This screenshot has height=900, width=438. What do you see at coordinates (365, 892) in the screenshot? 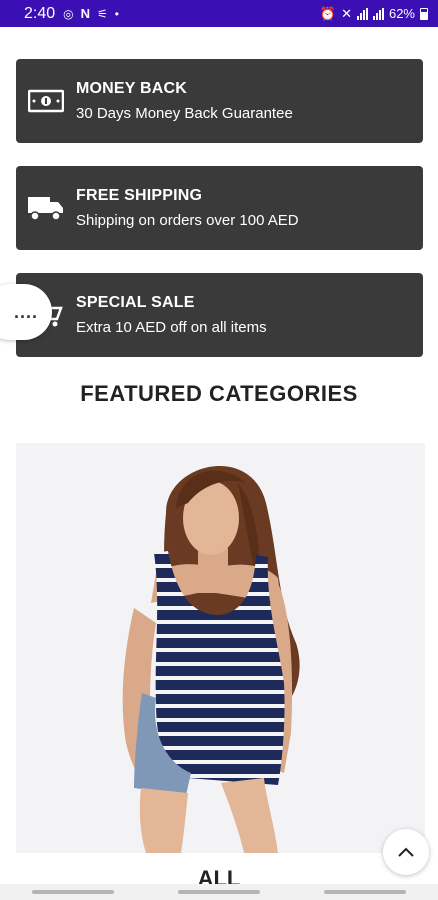
I see `nav-back` at bounding box center [365, 892].